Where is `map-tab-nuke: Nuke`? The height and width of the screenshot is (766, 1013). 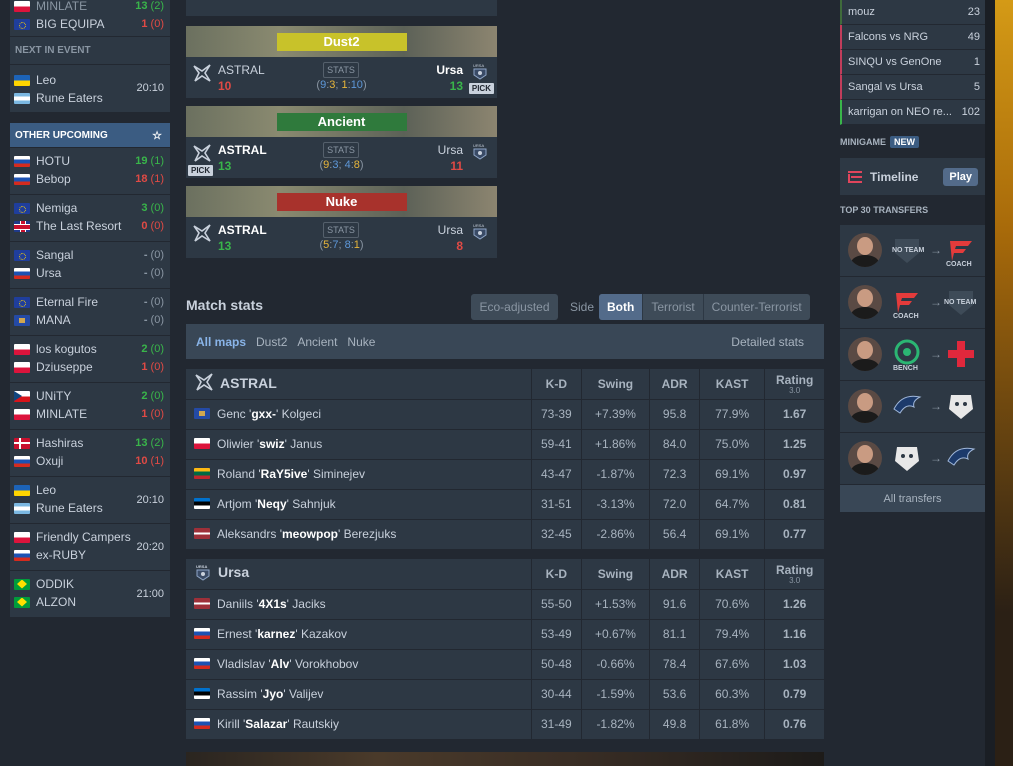 map-tab-nuke: Nuke is located at coordinates (361, 342).